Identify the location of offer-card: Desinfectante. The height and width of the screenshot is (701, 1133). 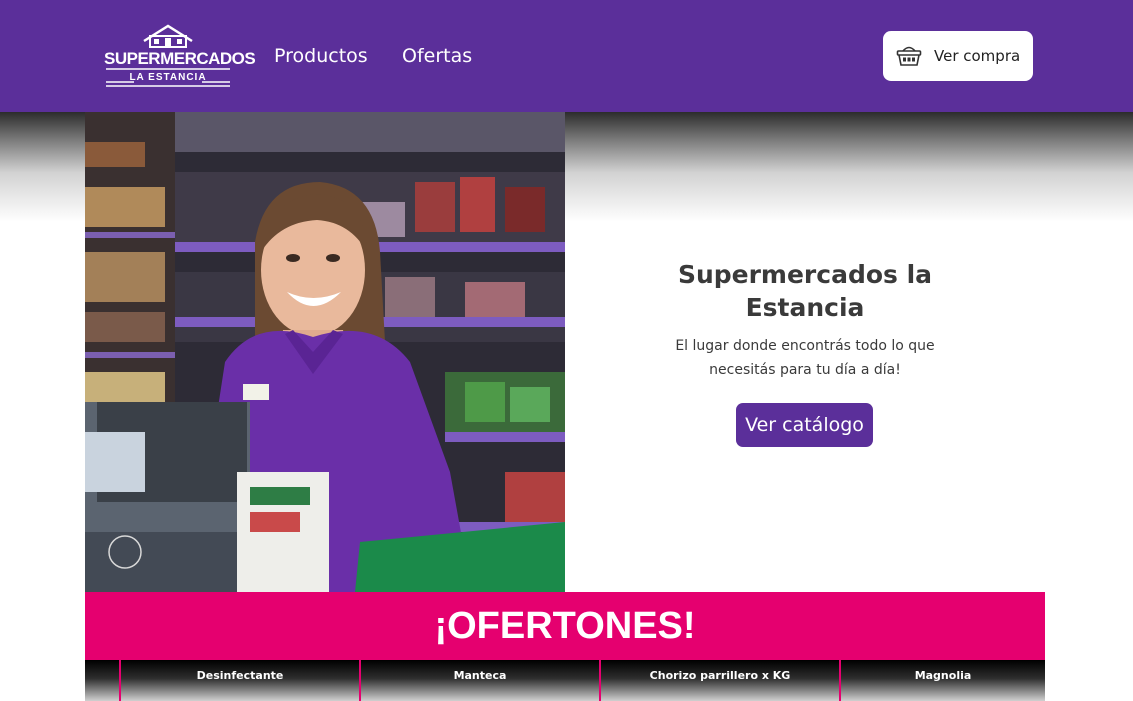
(239, 680).